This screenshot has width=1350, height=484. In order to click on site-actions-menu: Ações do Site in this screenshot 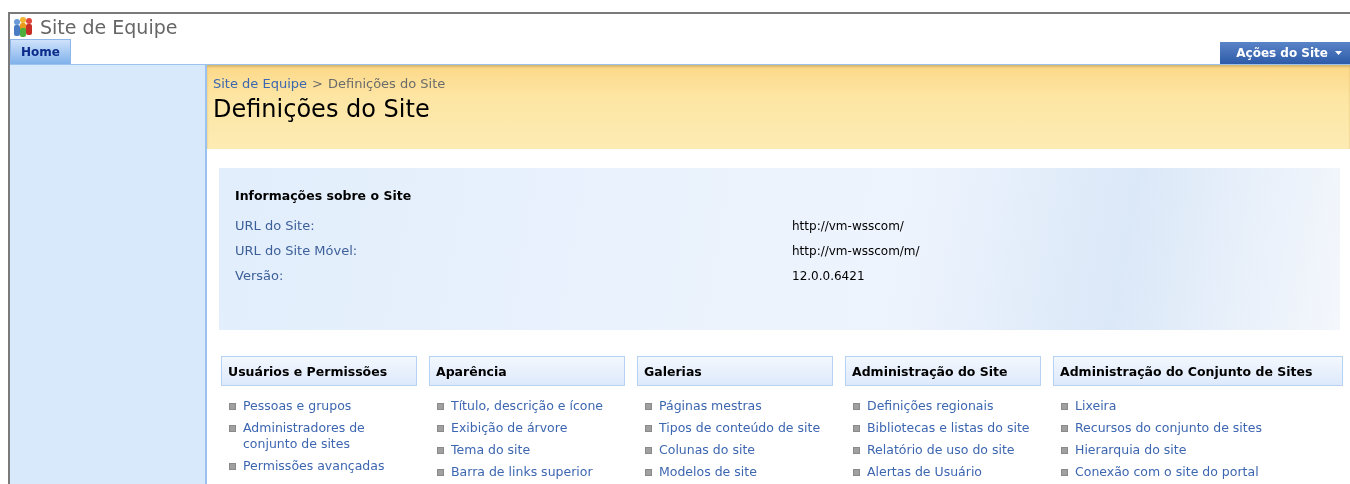, I will do `click(1285, 53)`.